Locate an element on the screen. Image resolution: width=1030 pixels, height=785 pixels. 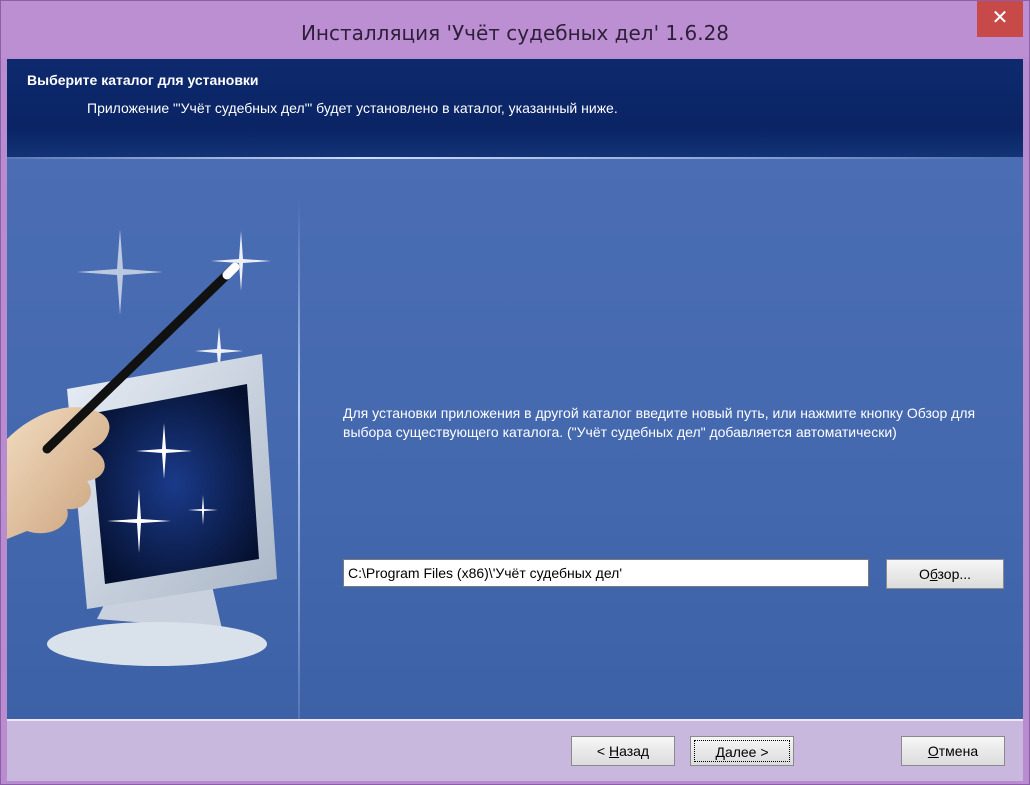
cancel-label-end: тмена is located at coordinates (958, 751).